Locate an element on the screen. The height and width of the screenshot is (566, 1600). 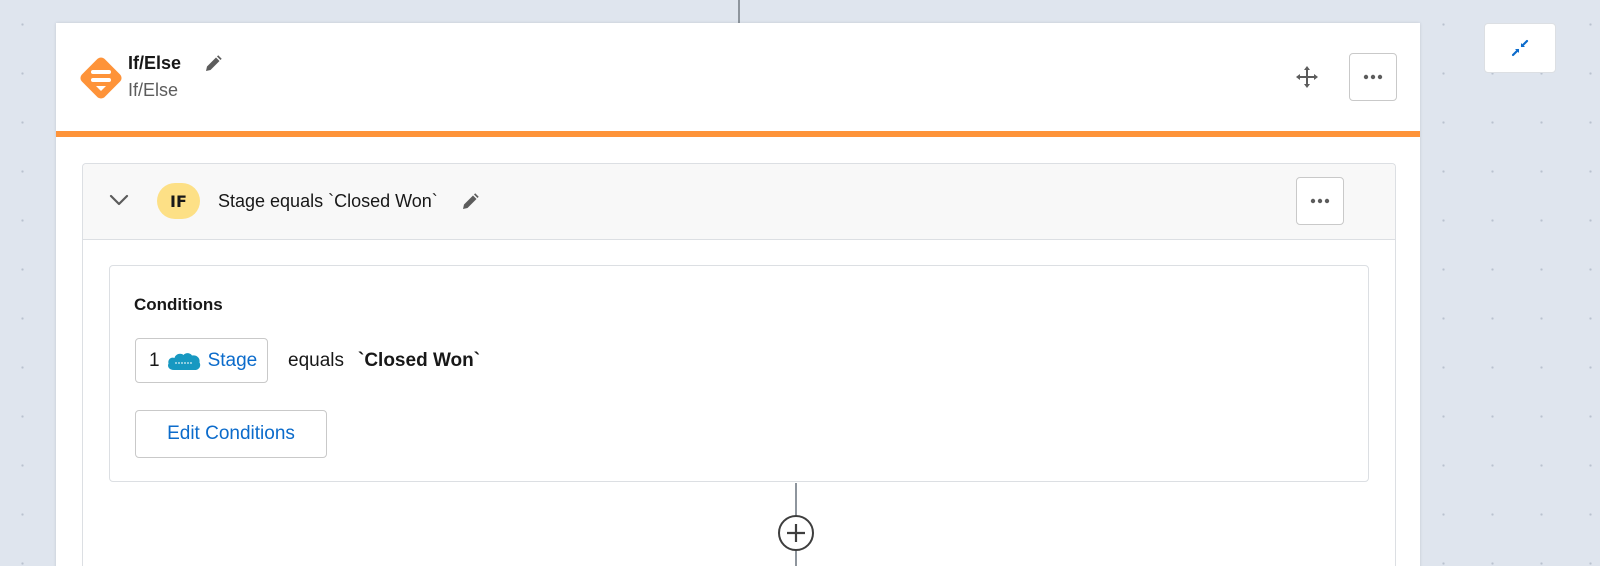
if-badge: IF is located at coordinates (178, 201).